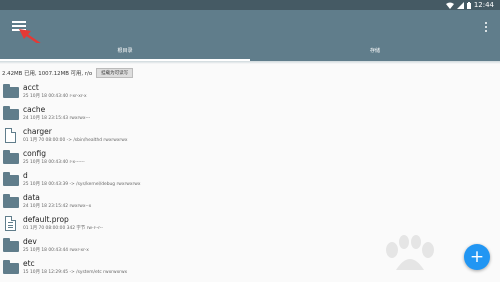  Describe the element at coordinates (34, 153) in the screenshot. I see `item-name: config` at that location.